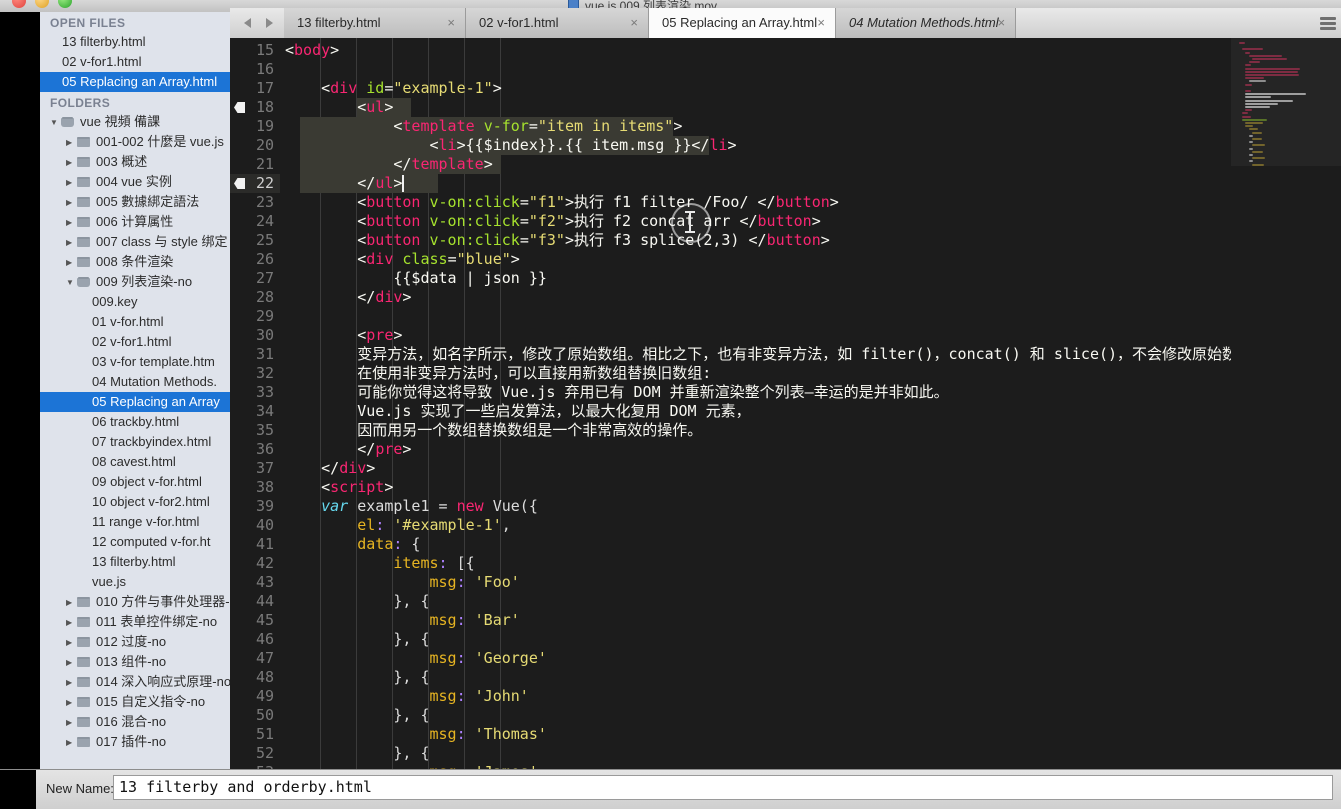  I want to click on chevron-left-icon, so click(247, 22).